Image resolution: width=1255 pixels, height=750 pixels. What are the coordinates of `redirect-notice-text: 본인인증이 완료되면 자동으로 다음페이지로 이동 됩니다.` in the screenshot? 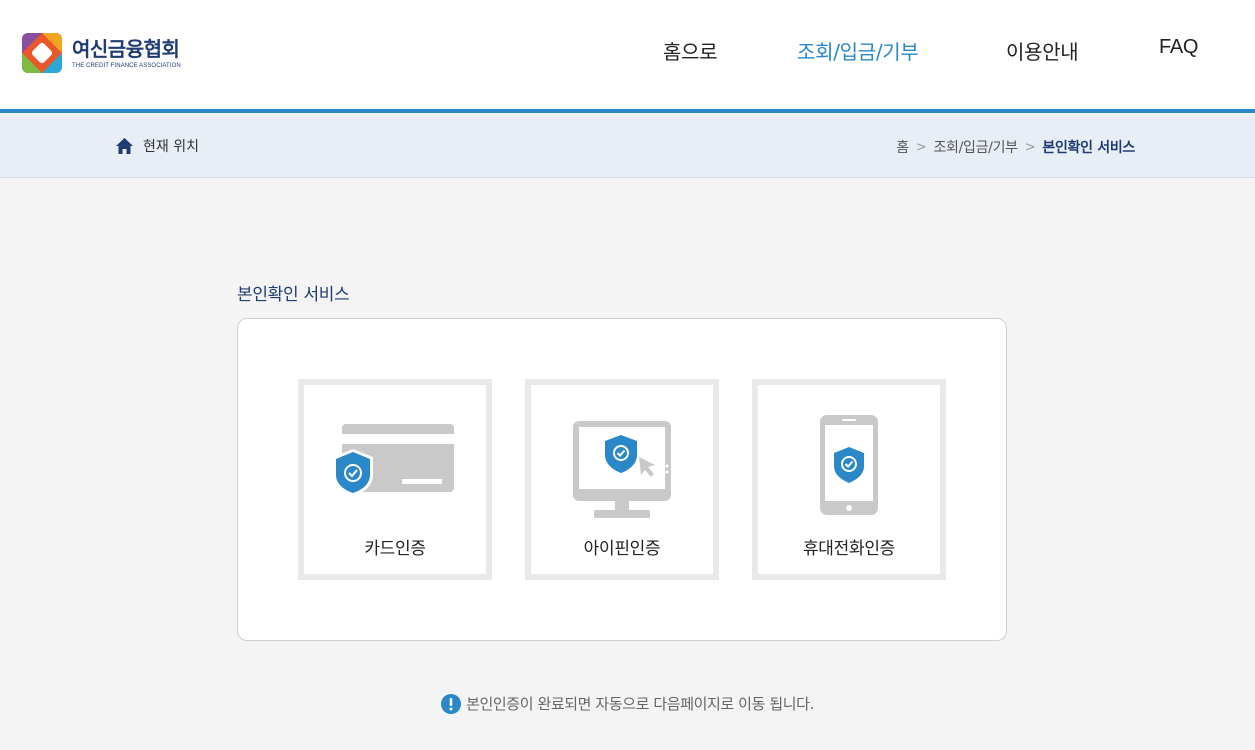 It's located at (640, 704).